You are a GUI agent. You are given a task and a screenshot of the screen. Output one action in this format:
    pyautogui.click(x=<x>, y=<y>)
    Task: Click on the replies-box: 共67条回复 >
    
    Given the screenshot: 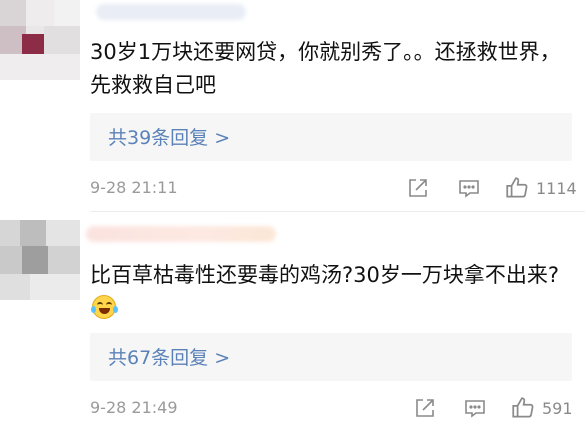 What is the action you would take?
    pyautogui.click(x=331, y=357)
    